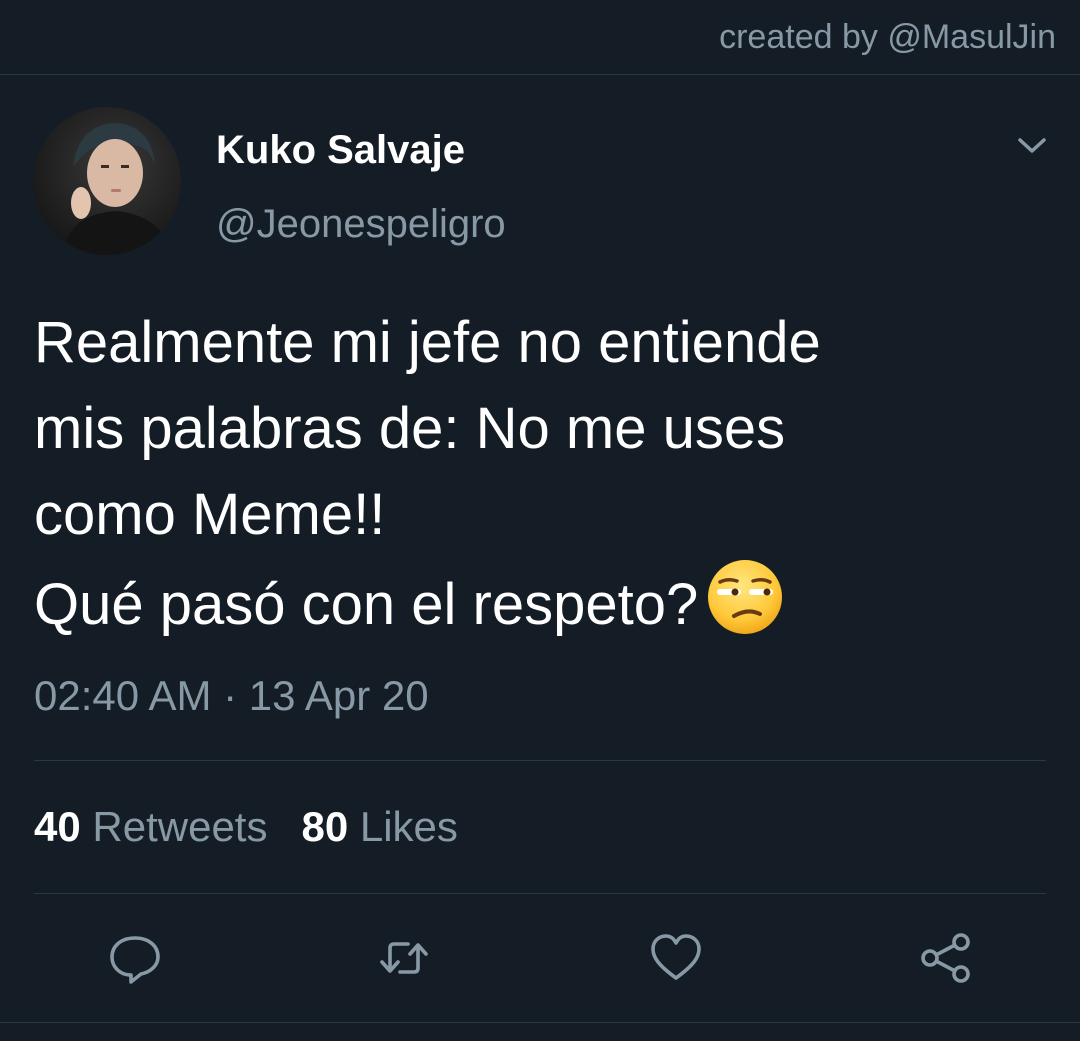 This screenshot has width=1080, height=1041. I want to click on bottom-divider, so click(540, 1022).